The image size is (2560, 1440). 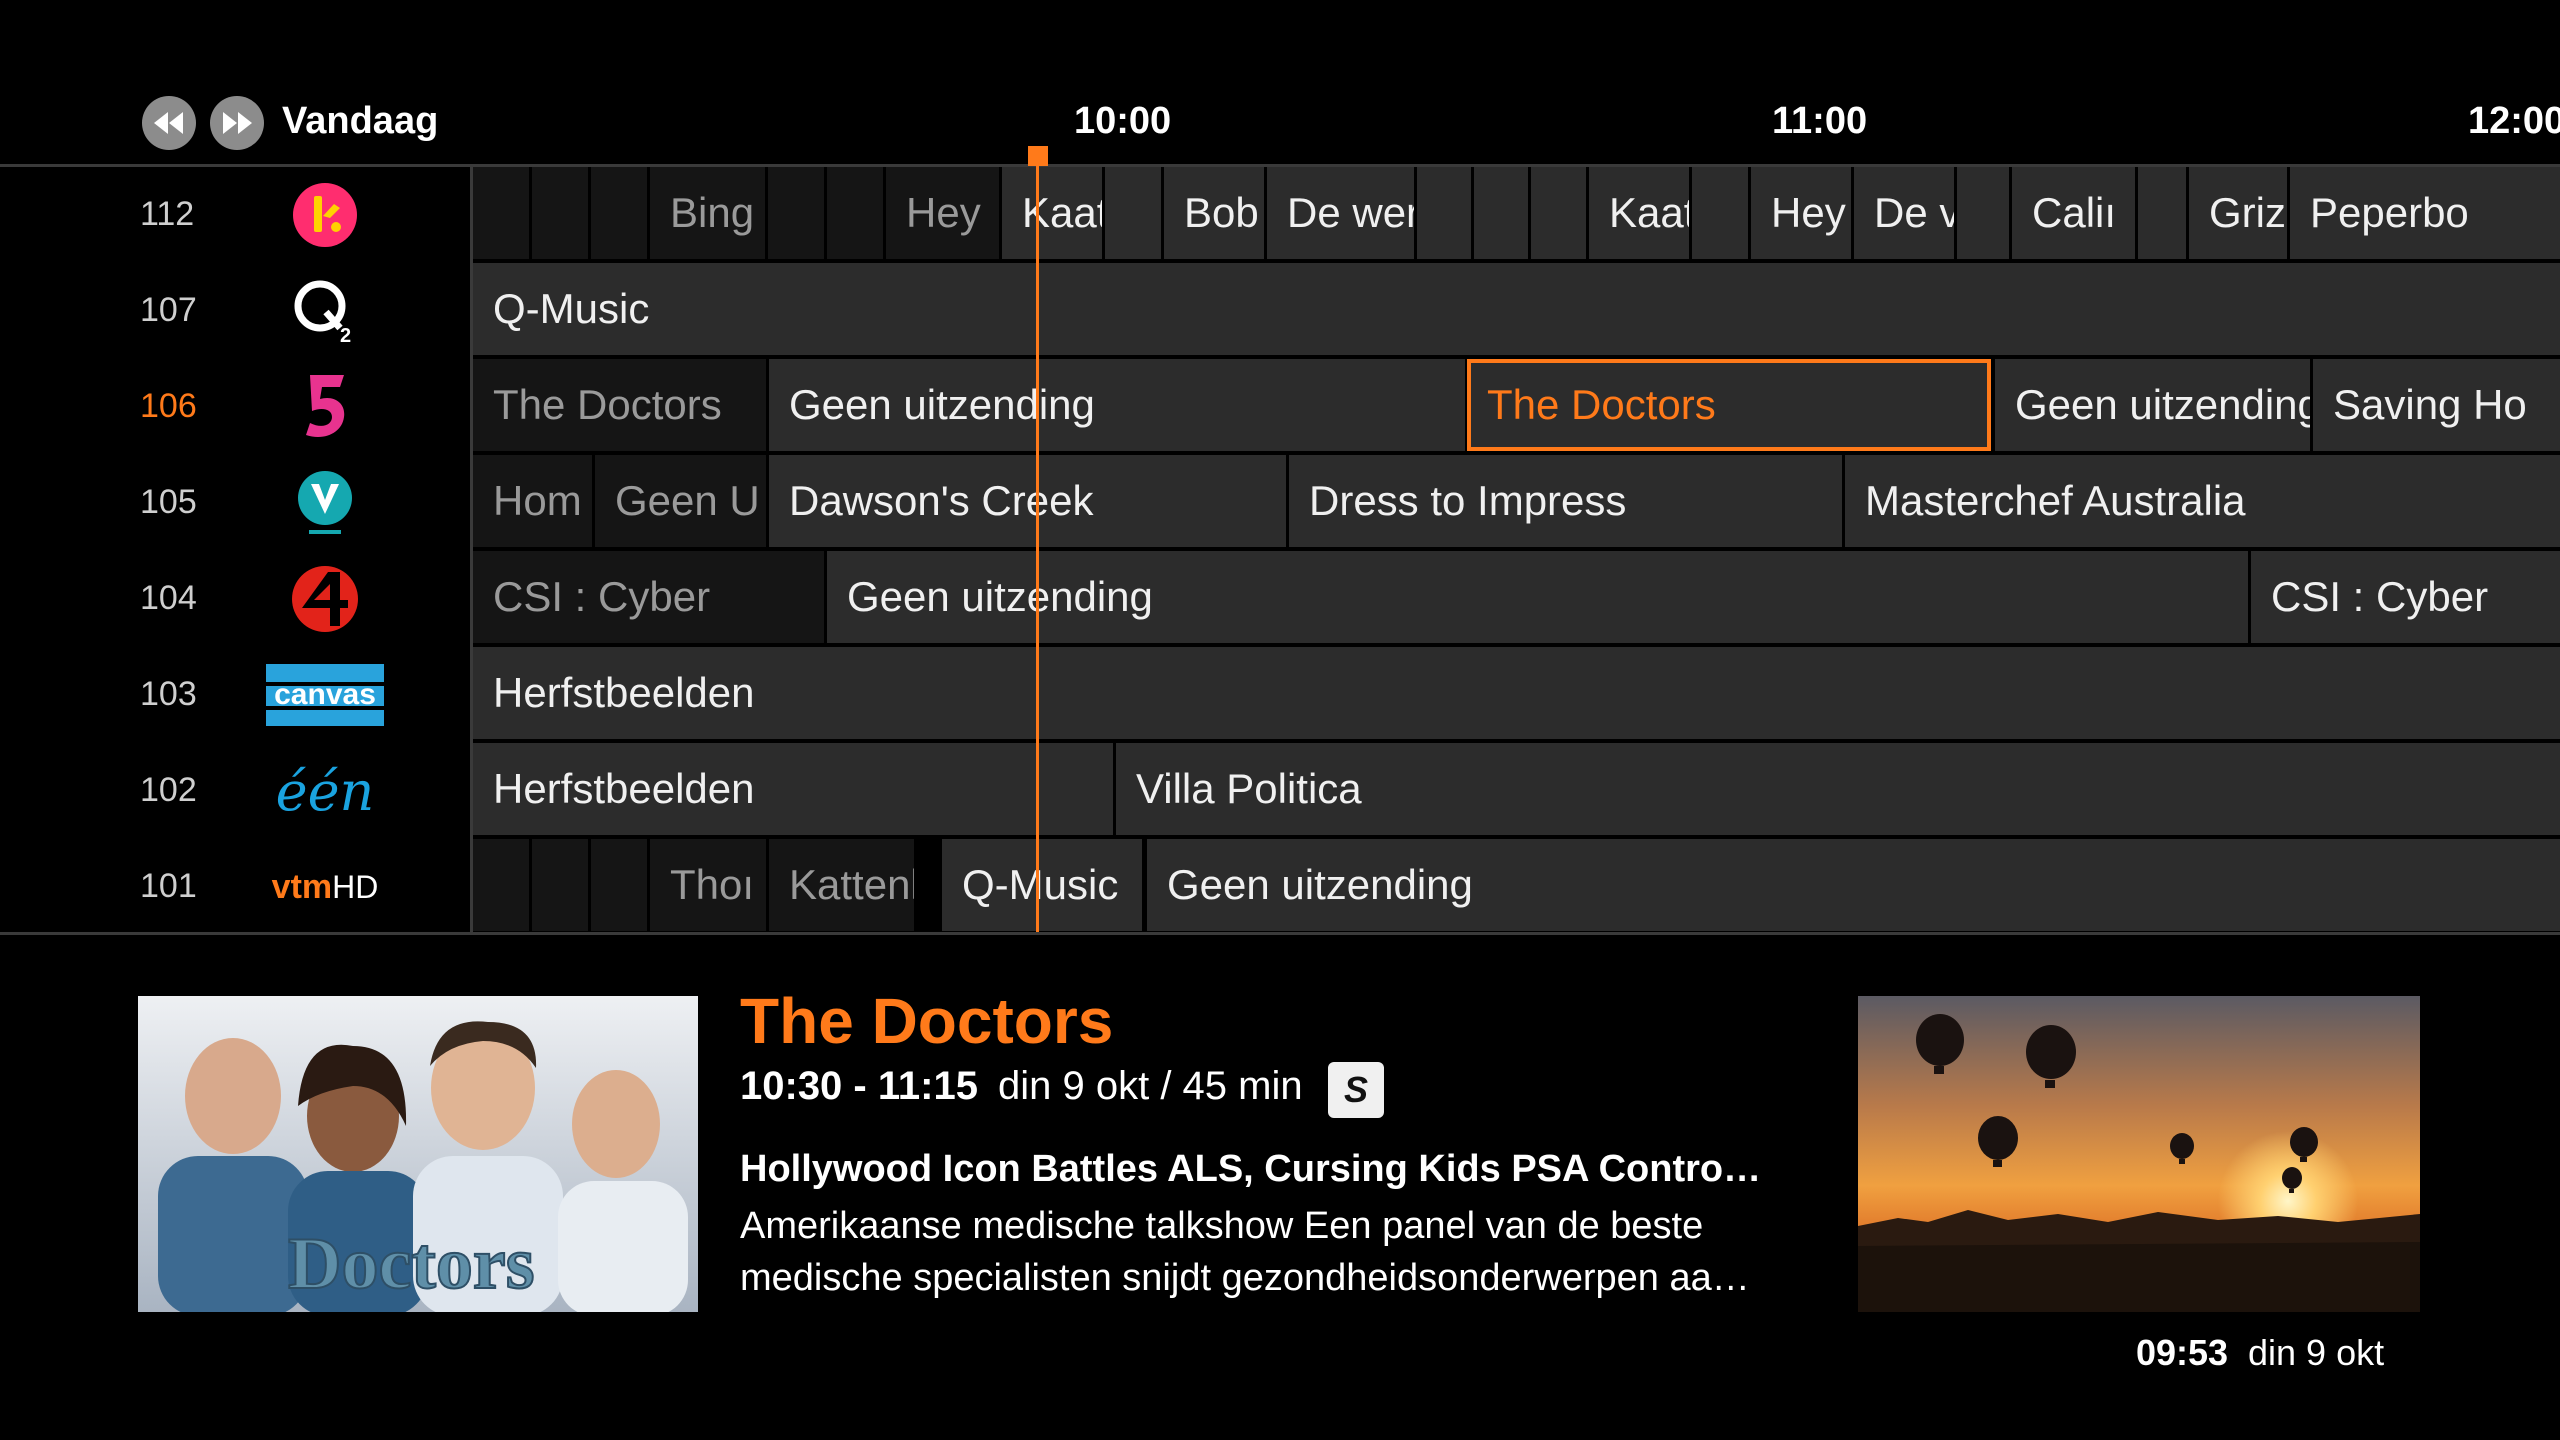 I want to click on channel-number: 107, so click(x=168, y=310).